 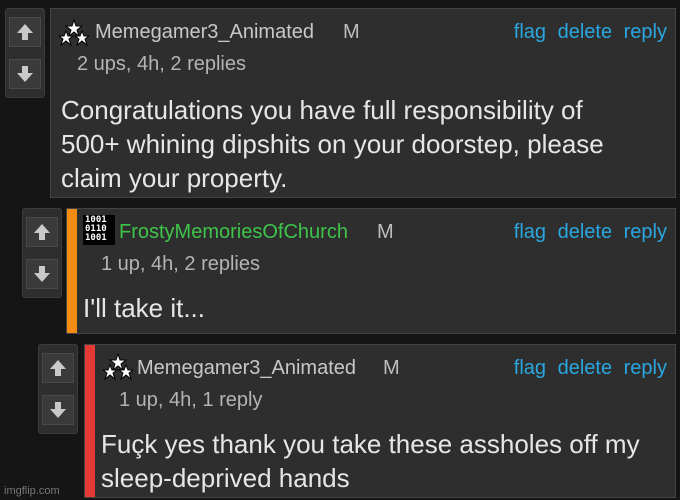 What do you see at coordinates (233, 232) in the screenshot?
I see `username: FrostyMemoriesOfChurch` at bounding box center [233, 232].